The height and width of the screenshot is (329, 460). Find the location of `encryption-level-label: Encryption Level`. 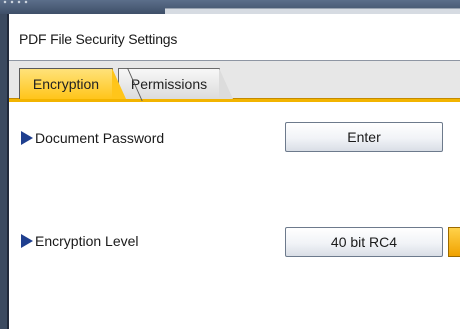

encryption-level-label: Encryption Level is located at coordinates (87, 241).